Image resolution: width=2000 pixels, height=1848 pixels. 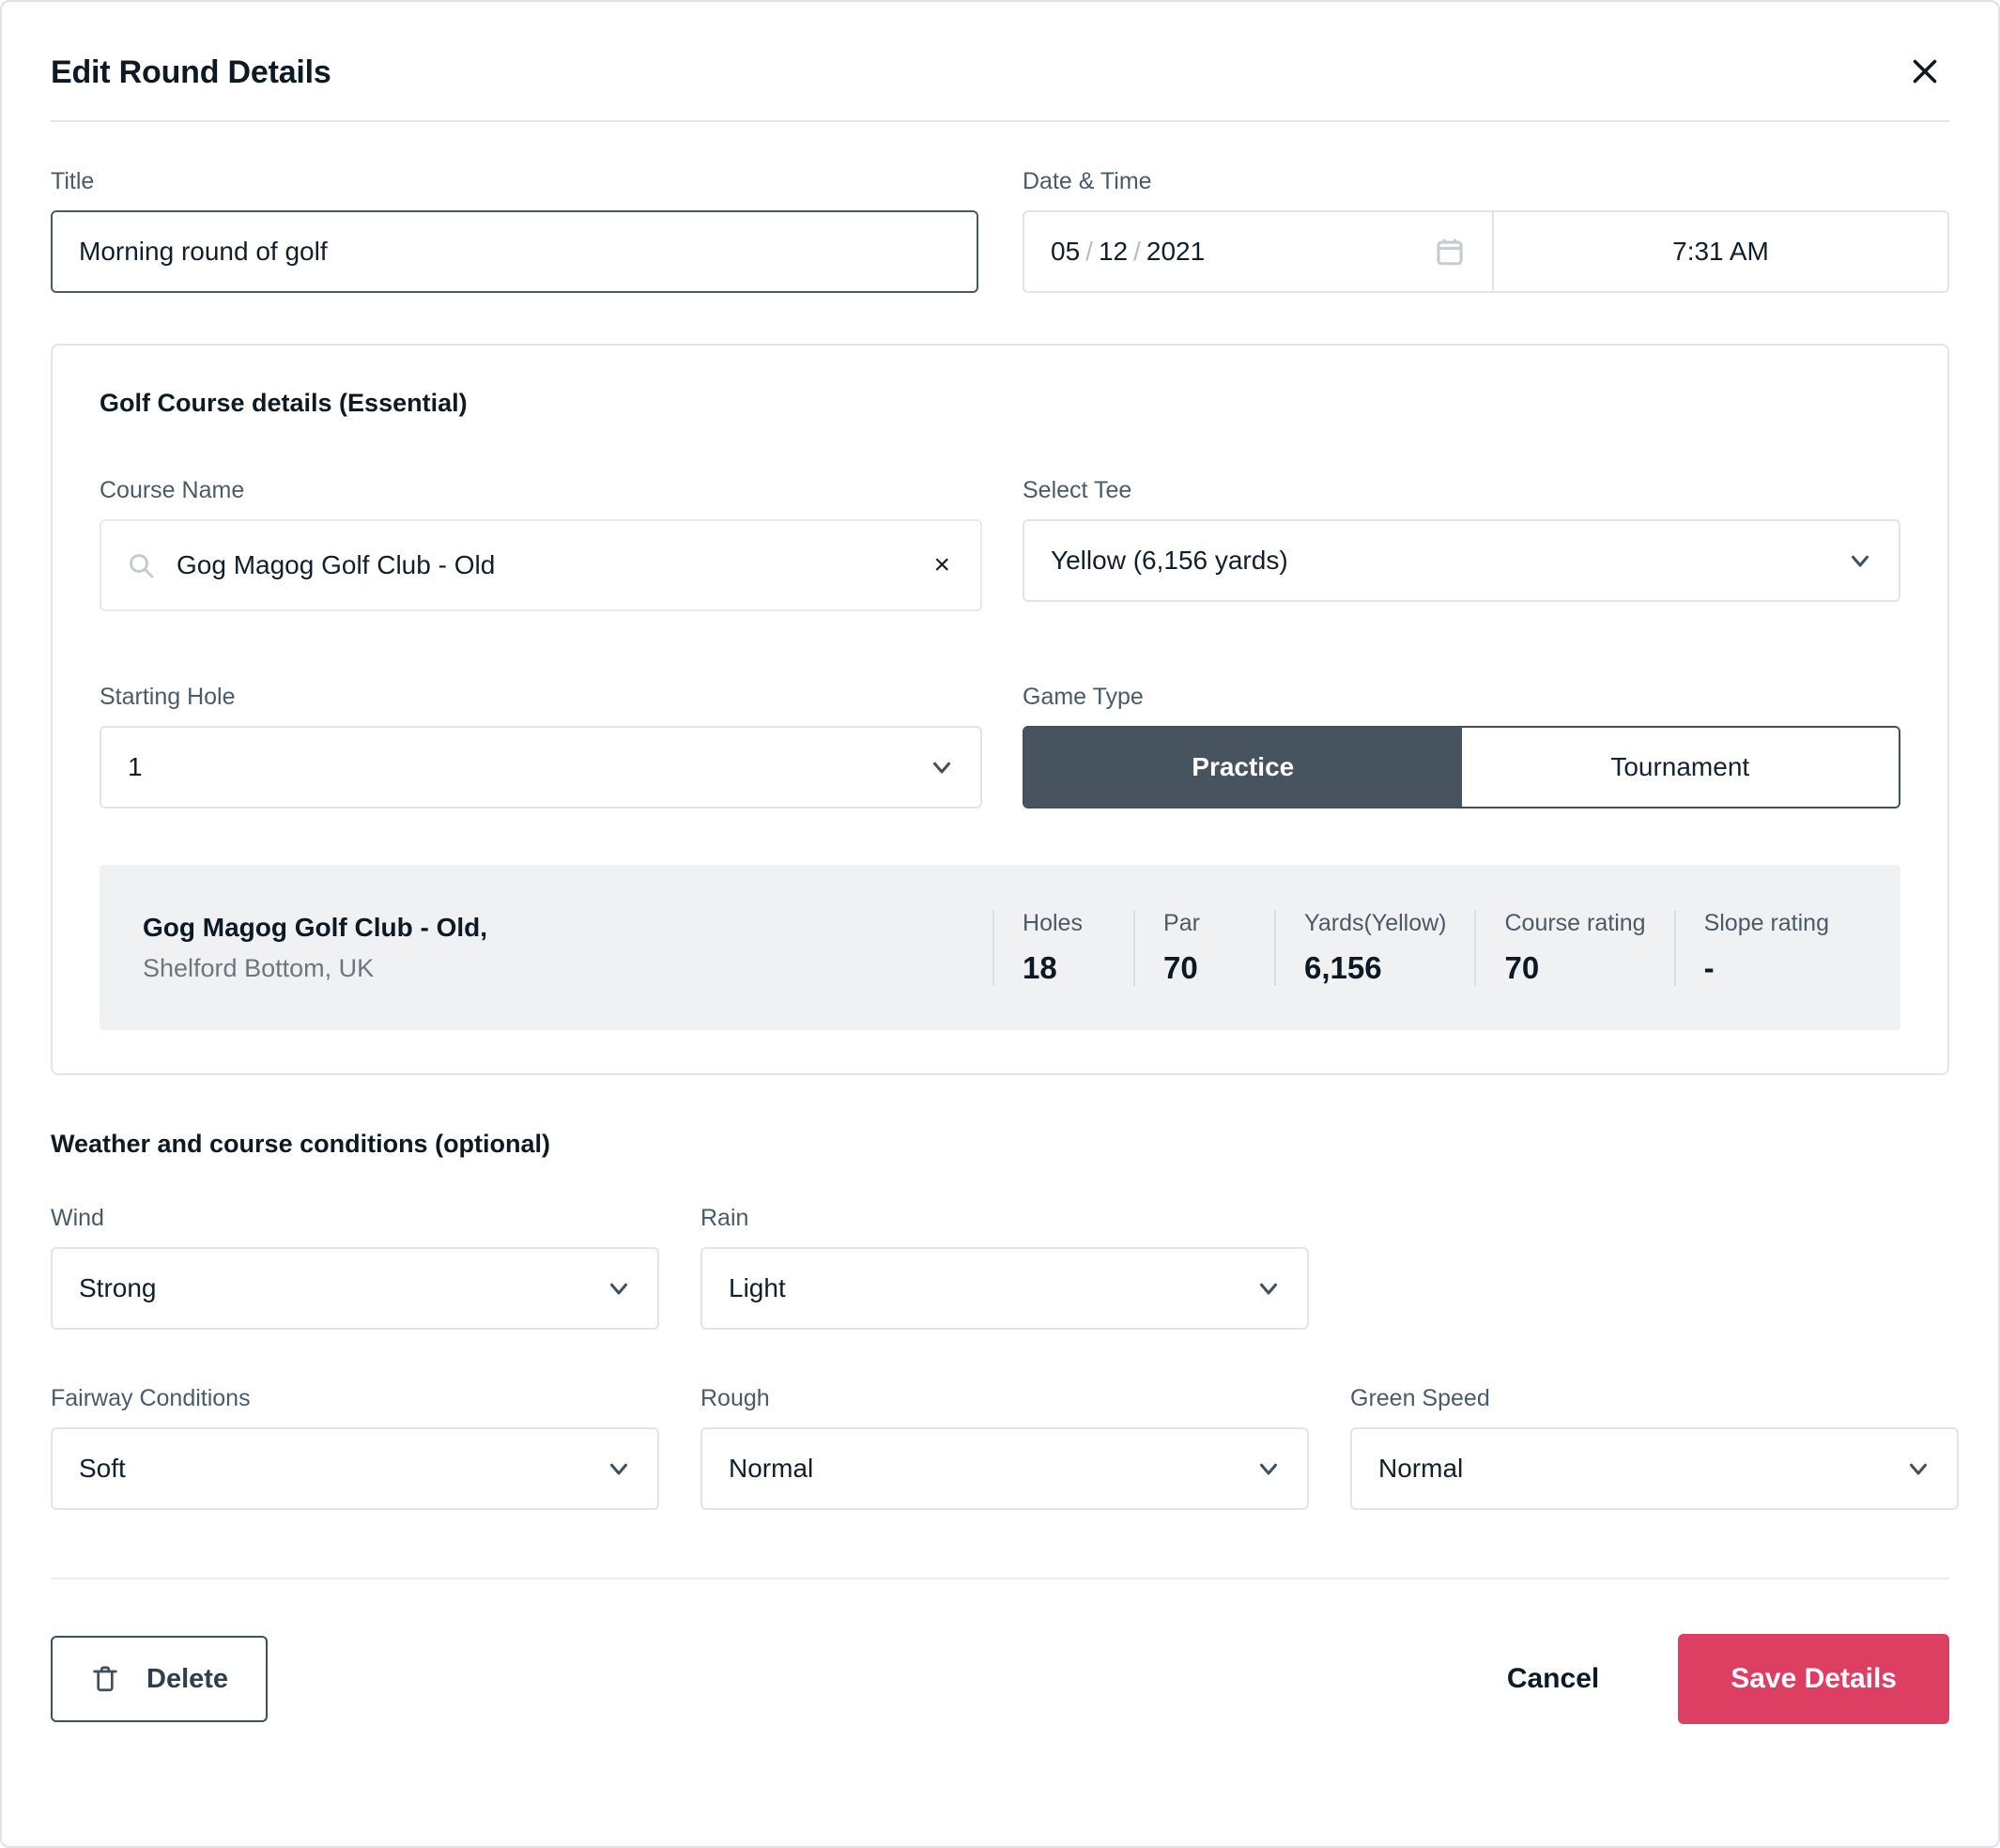 What do you see at coordinates (1113, 251) in the screenshot?
I see `date-day: 12` at bounding box center [1113, 251].